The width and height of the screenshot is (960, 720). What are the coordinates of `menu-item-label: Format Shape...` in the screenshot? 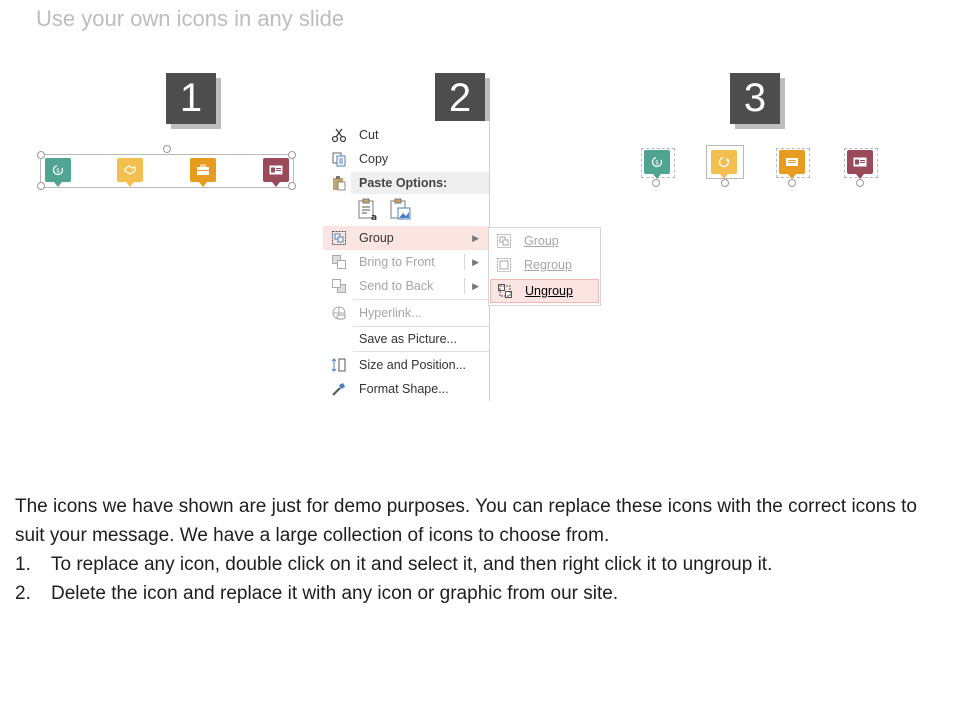 It's located at (404, 389).